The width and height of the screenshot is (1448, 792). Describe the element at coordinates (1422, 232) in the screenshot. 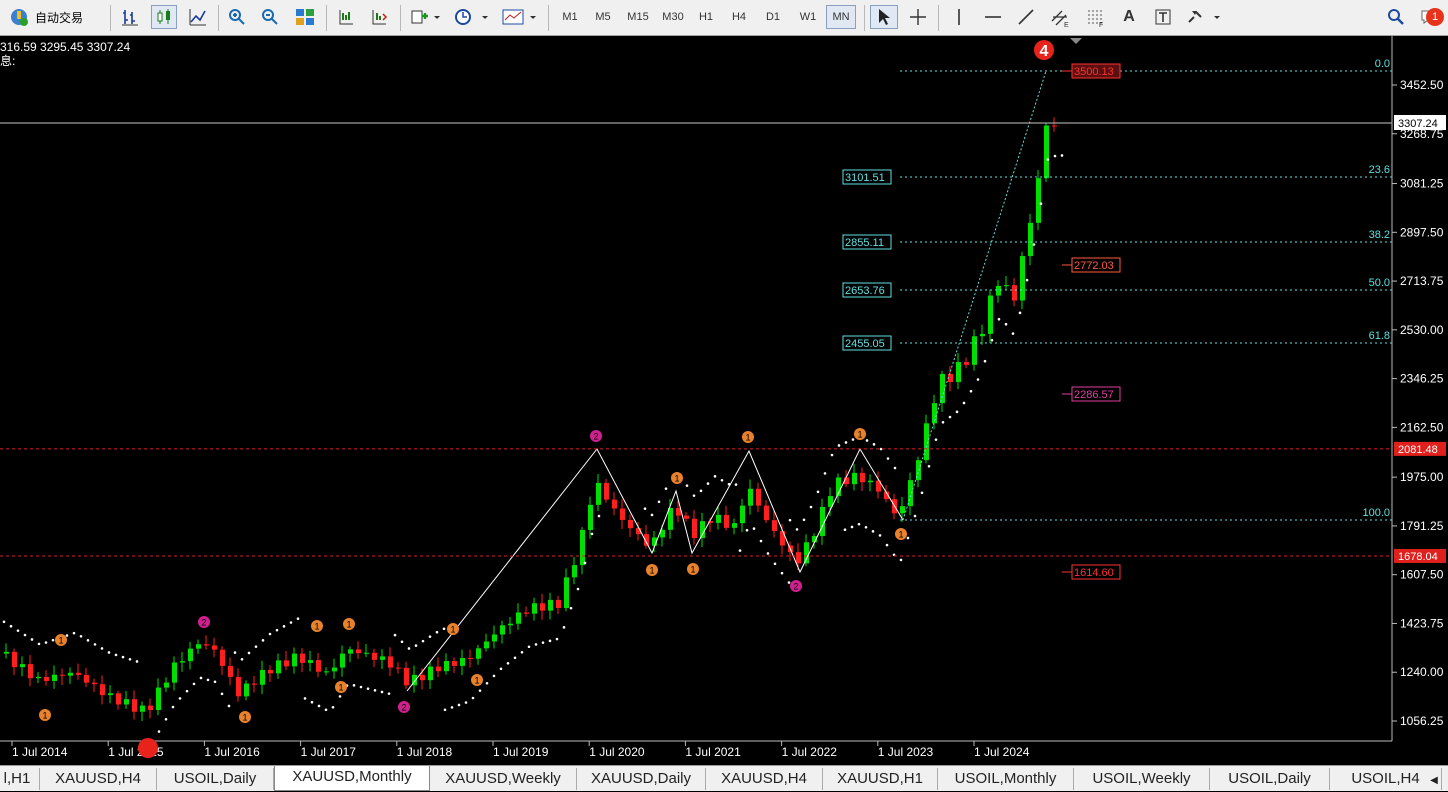

I see `price-tick-label: 2897.50` at that location.